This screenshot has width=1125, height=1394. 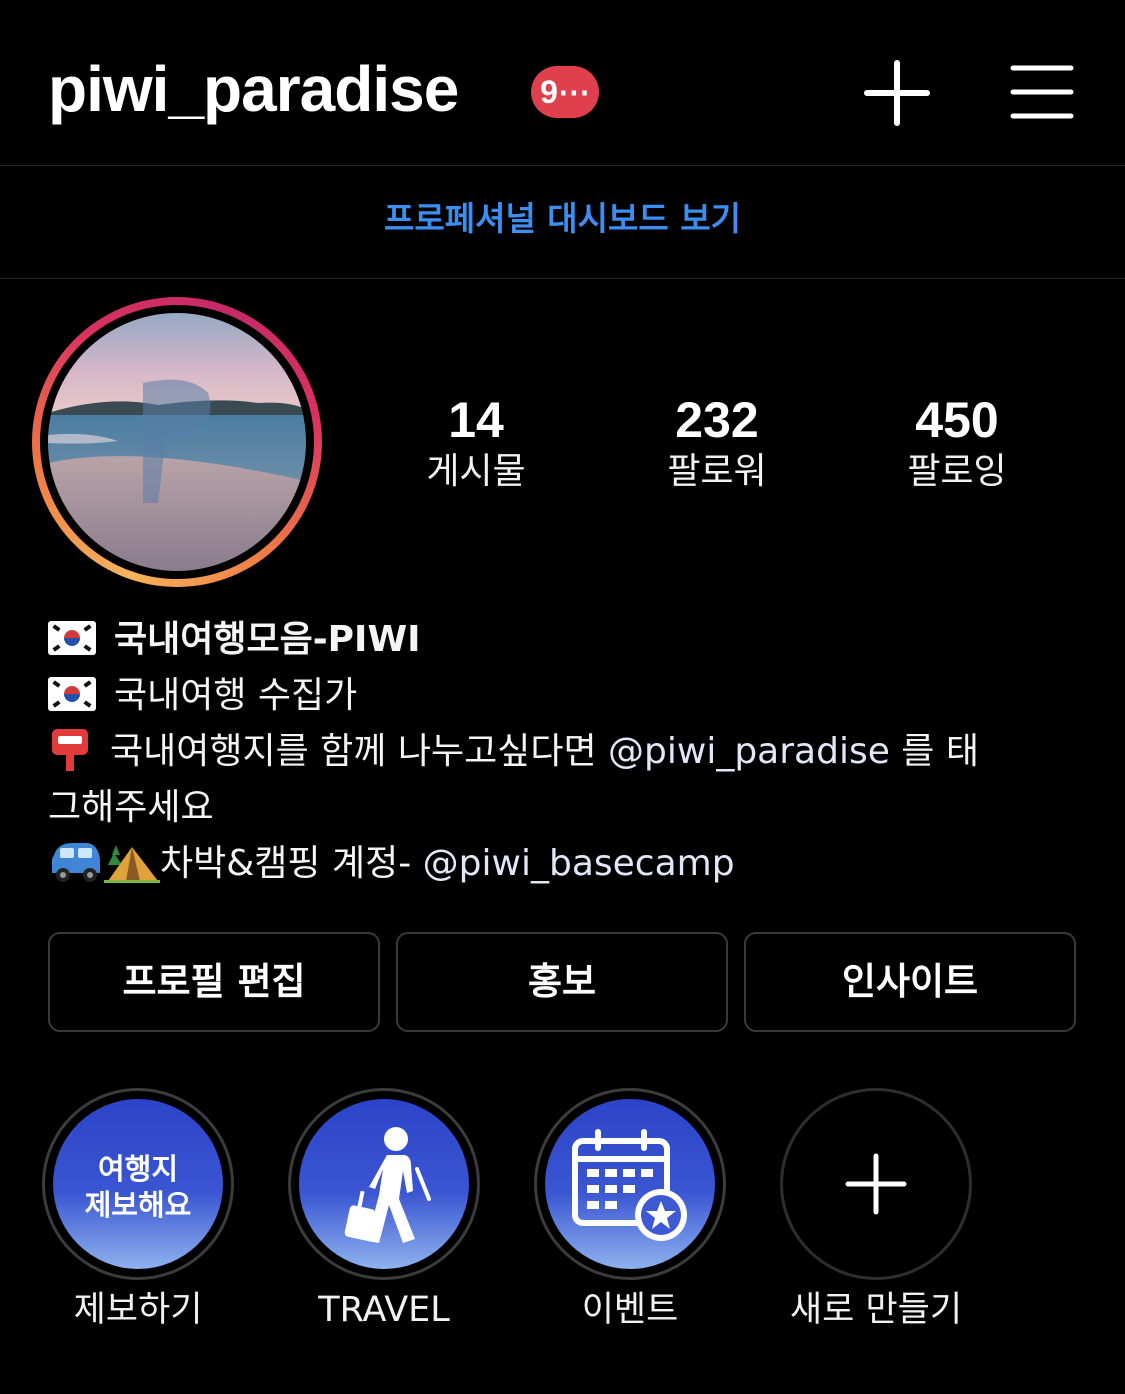 I want to click on highlight-label-travel: TRAVEL, so click(x=384, y=1310).